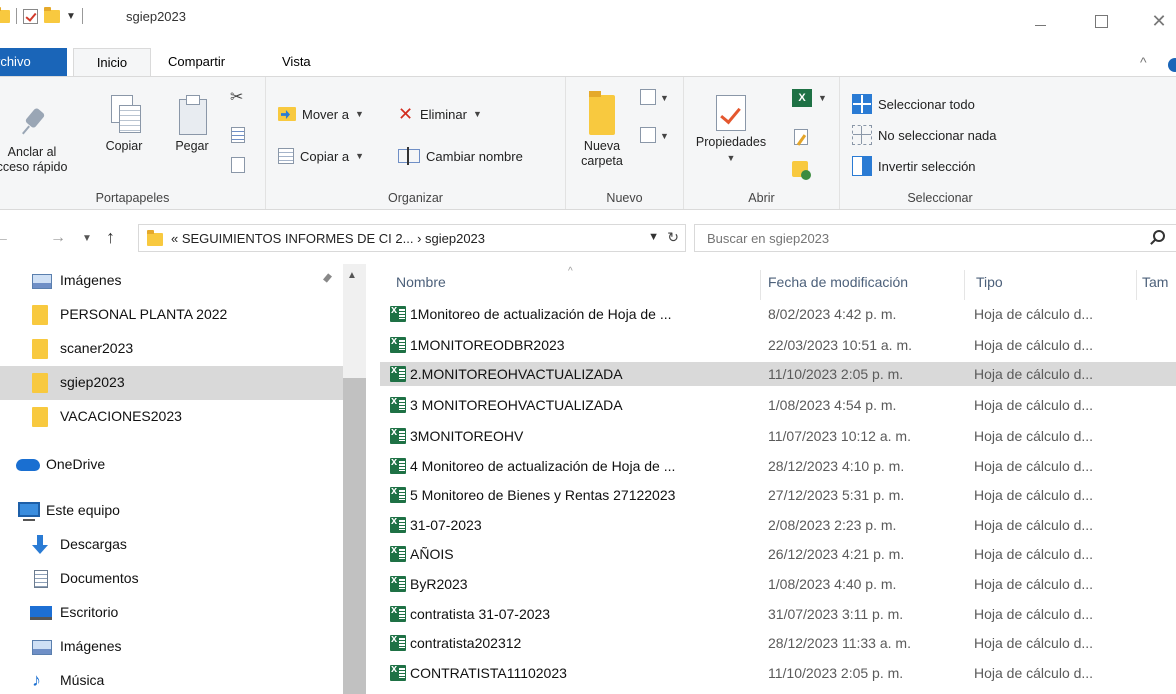 The image size is (1176, 694). I want to click on copy-button: Copiar, so click(124, 124).